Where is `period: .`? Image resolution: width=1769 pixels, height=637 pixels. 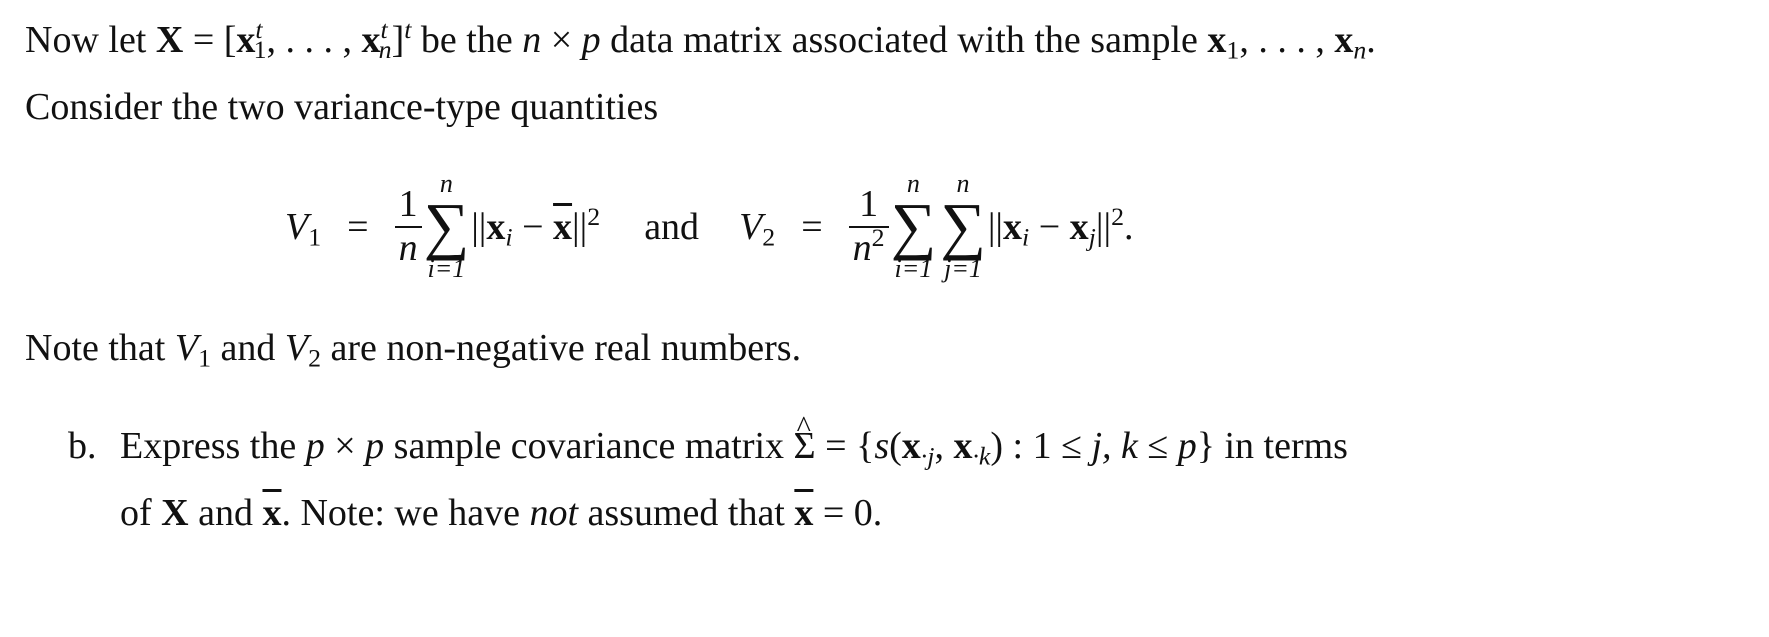
period: . is located at coordinates (1128, 227).